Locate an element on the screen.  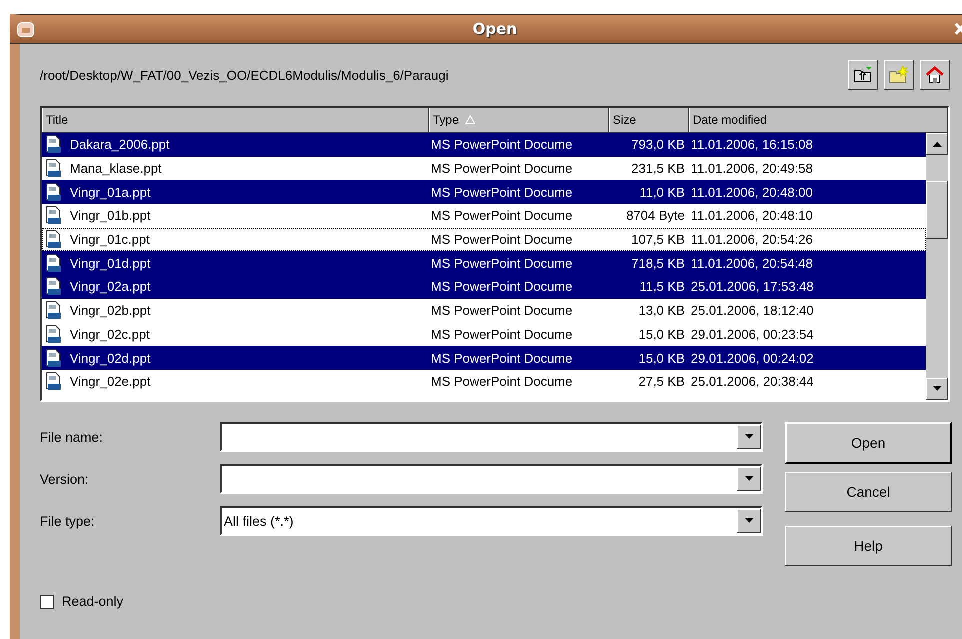
file-row: Vingr_01a.ppt MS PowerPoint Docume 11,0 KB 11.01.2006, 20:48:00 is located at coordinates (484, 192).